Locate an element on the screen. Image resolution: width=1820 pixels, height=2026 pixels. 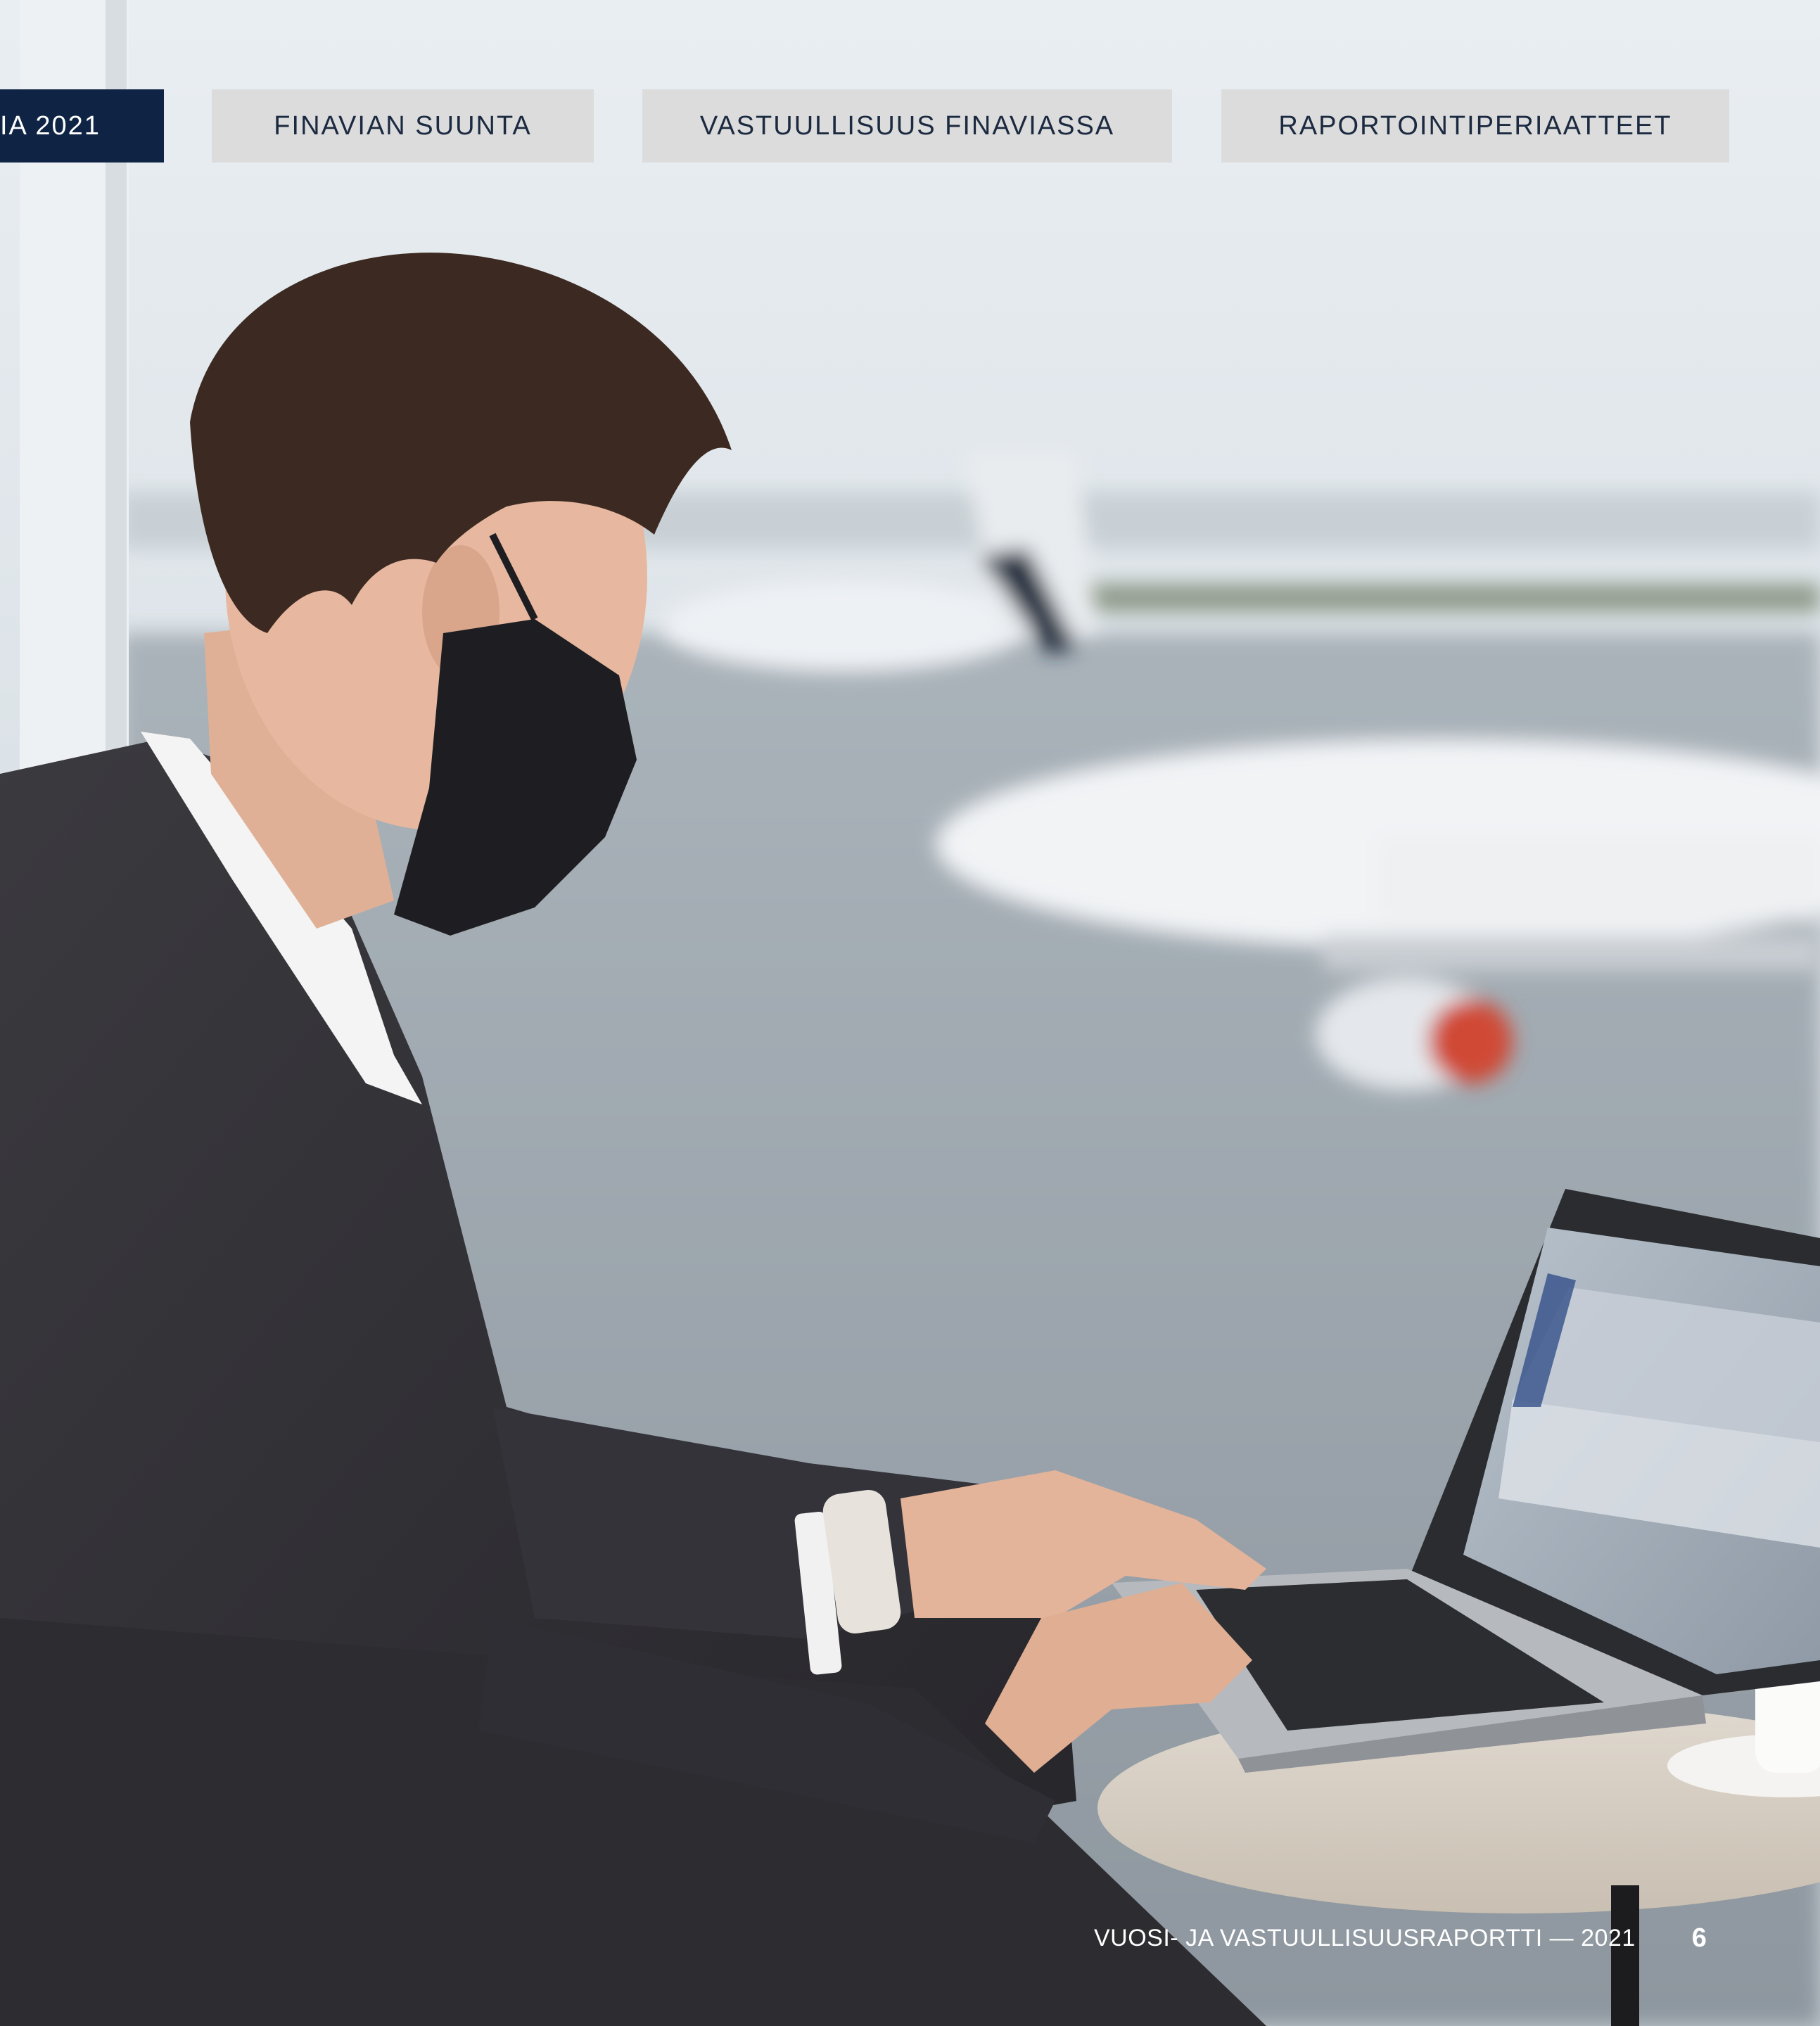
page-footer: VUOSI- JA VASTUULLISUUSRAPORTTI — 2021 6 is located at coordinates (1401, 1938).